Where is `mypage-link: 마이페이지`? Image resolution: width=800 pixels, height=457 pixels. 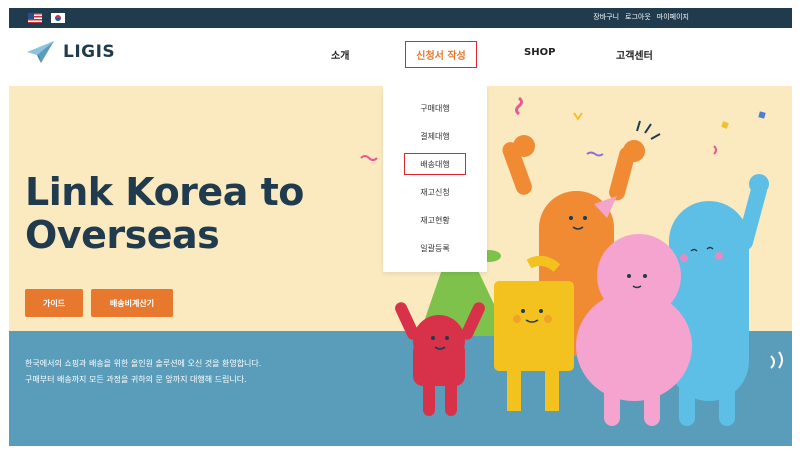
mypage-link: 마이페이지 is located at coordinates (673, 17).